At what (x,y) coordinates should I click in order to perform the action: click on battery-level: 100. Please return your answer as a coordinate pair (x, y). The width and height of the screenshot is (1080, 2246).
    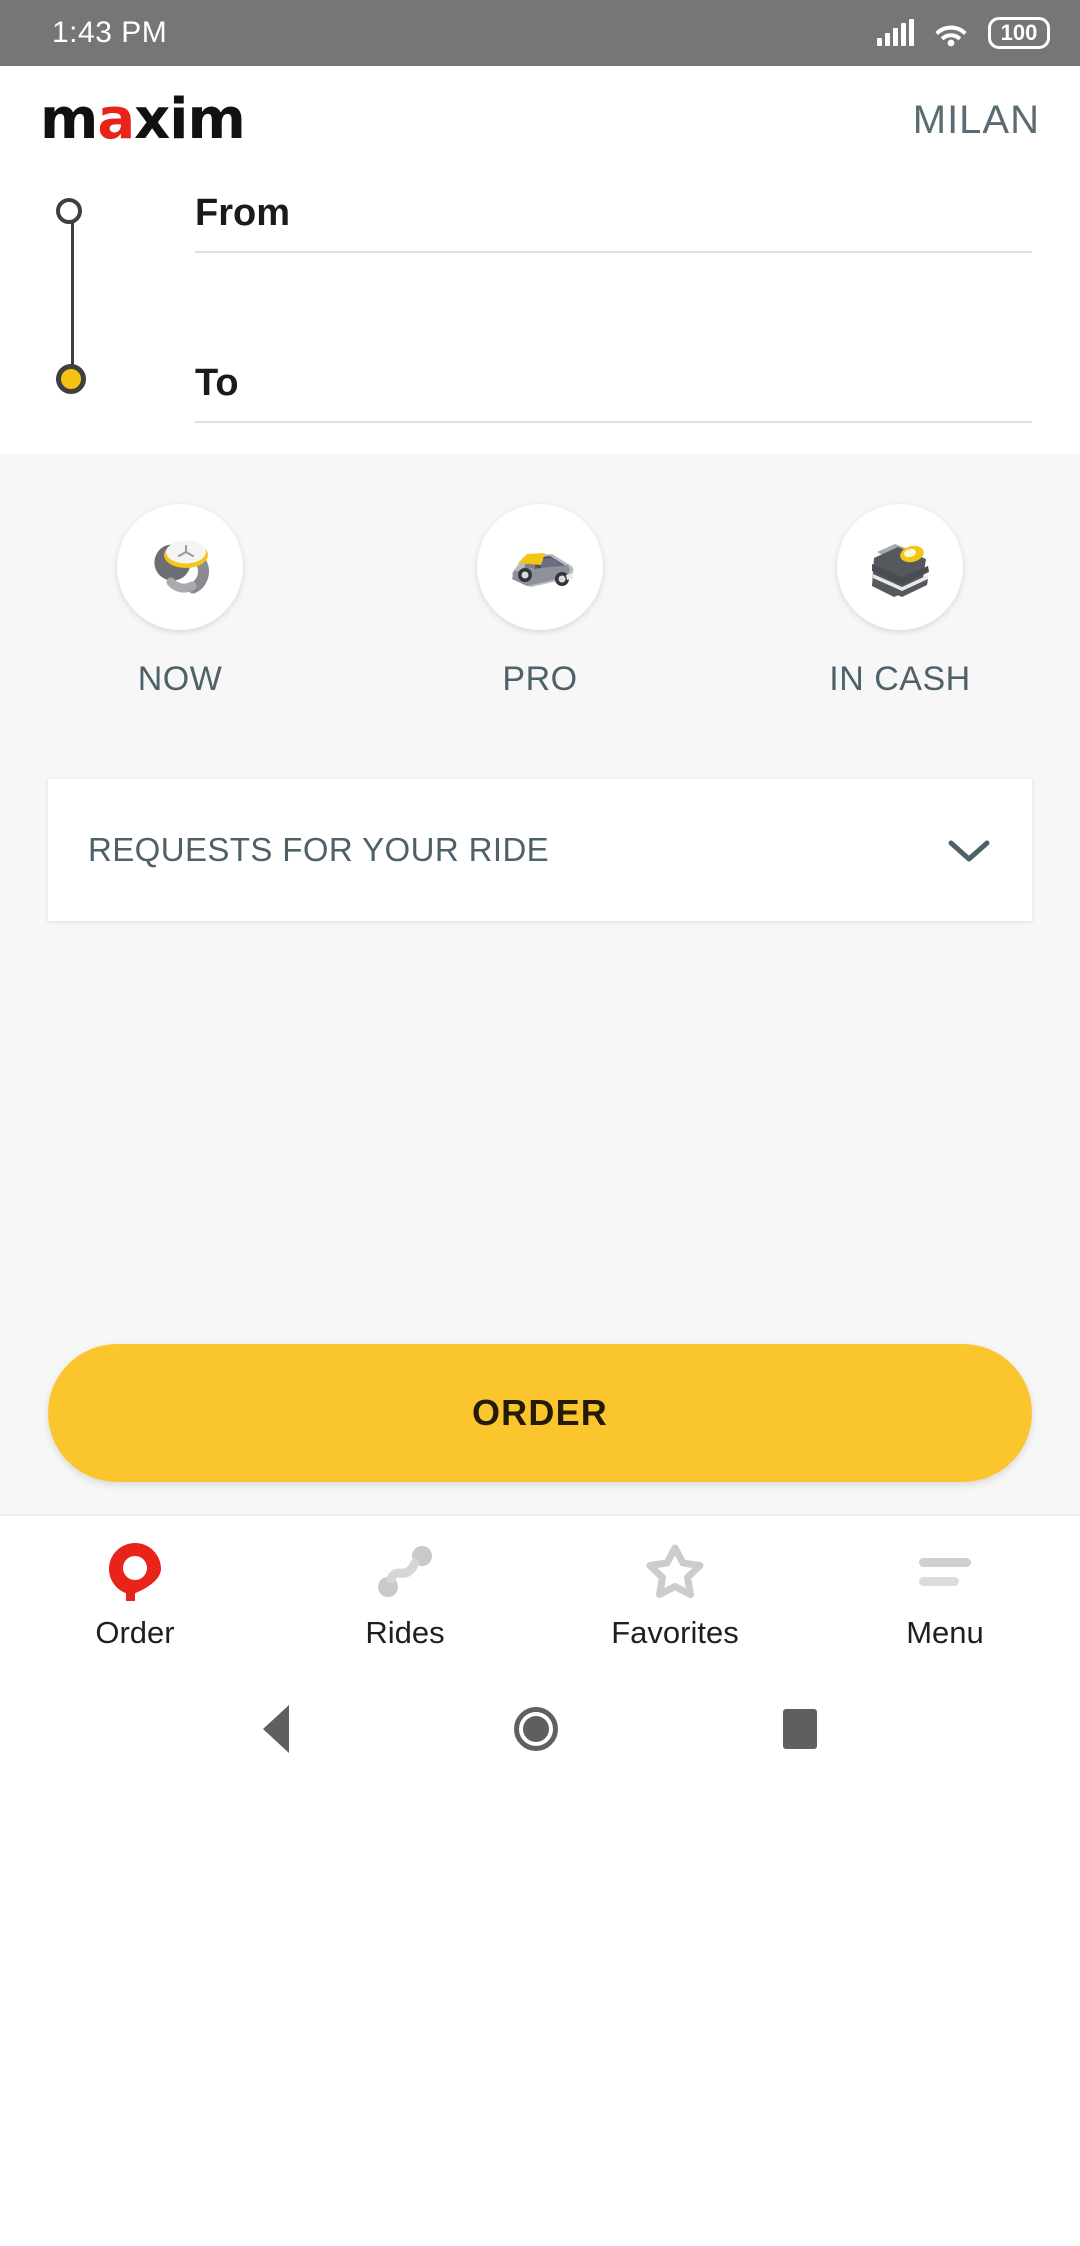
    Looking at the image, I should click on (1019, 32).